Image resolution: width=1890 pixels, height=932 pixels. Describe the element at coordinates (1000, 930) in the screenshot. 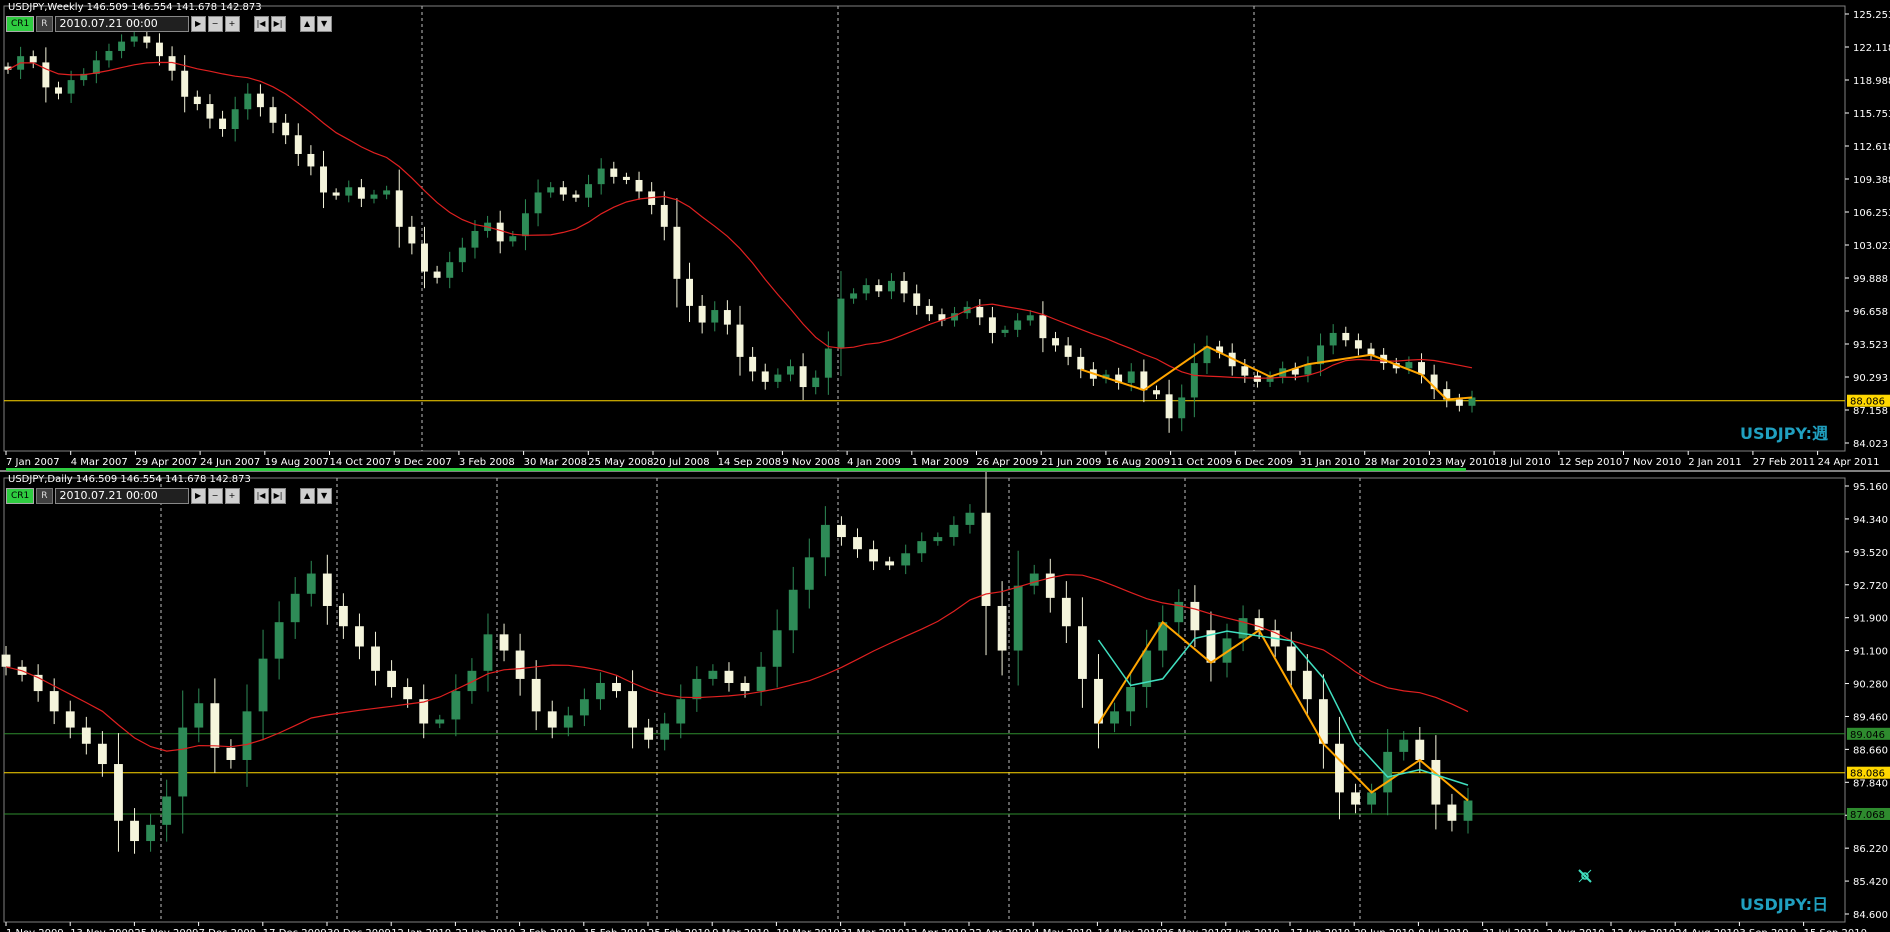

I see `date-label: 22 Apr 2010` at that location.